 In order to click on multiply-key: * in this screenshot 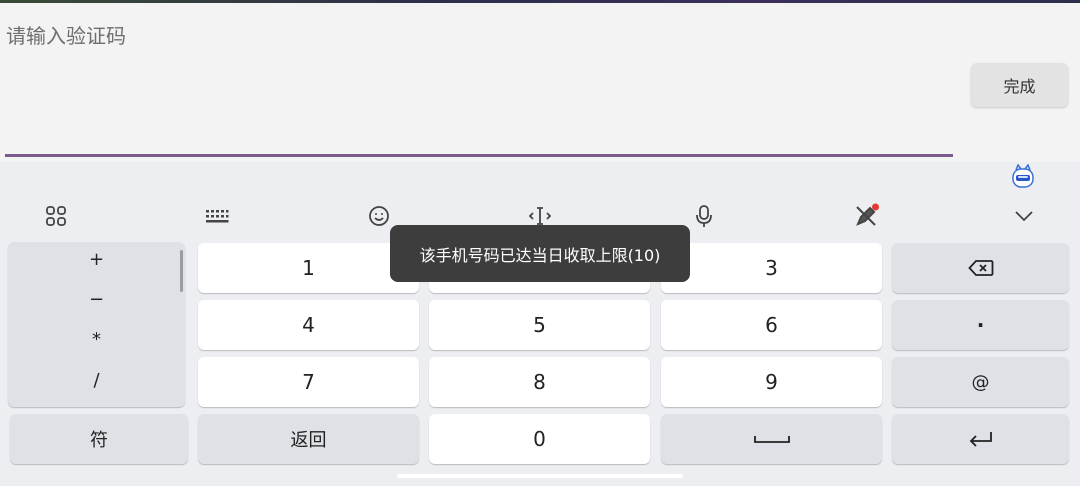, I will do `click(96, 339)`.